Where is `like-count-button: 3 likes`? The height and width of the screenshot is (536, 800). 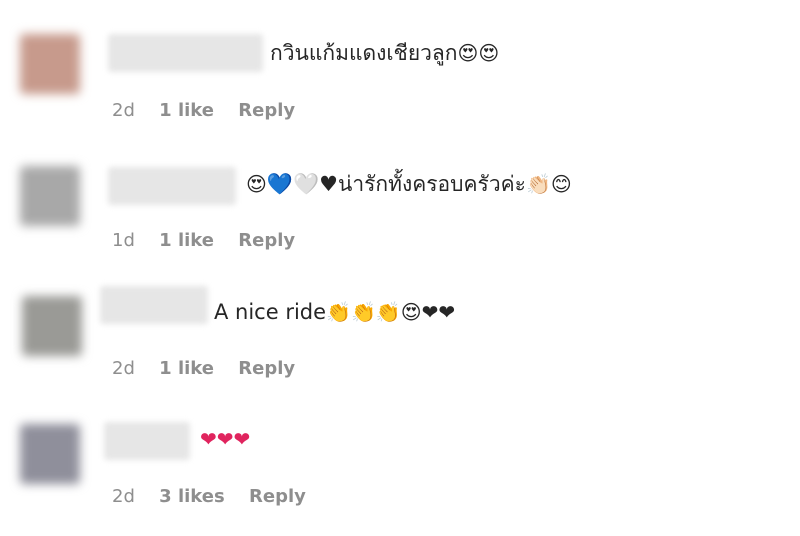 like-count-button: 3 likes is located at coordinates (192, 496).